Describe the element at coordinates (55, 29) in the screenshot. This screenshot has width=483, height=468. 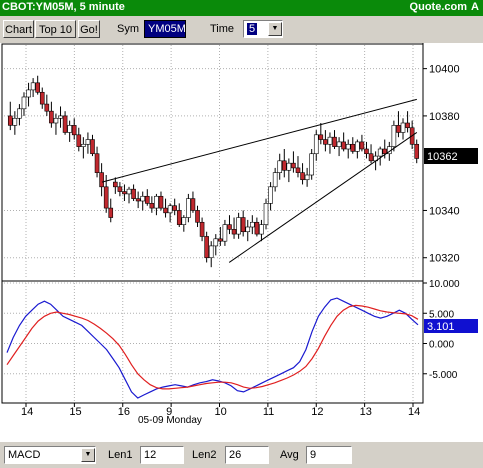
I see `top10-button: Top 10` at that location.